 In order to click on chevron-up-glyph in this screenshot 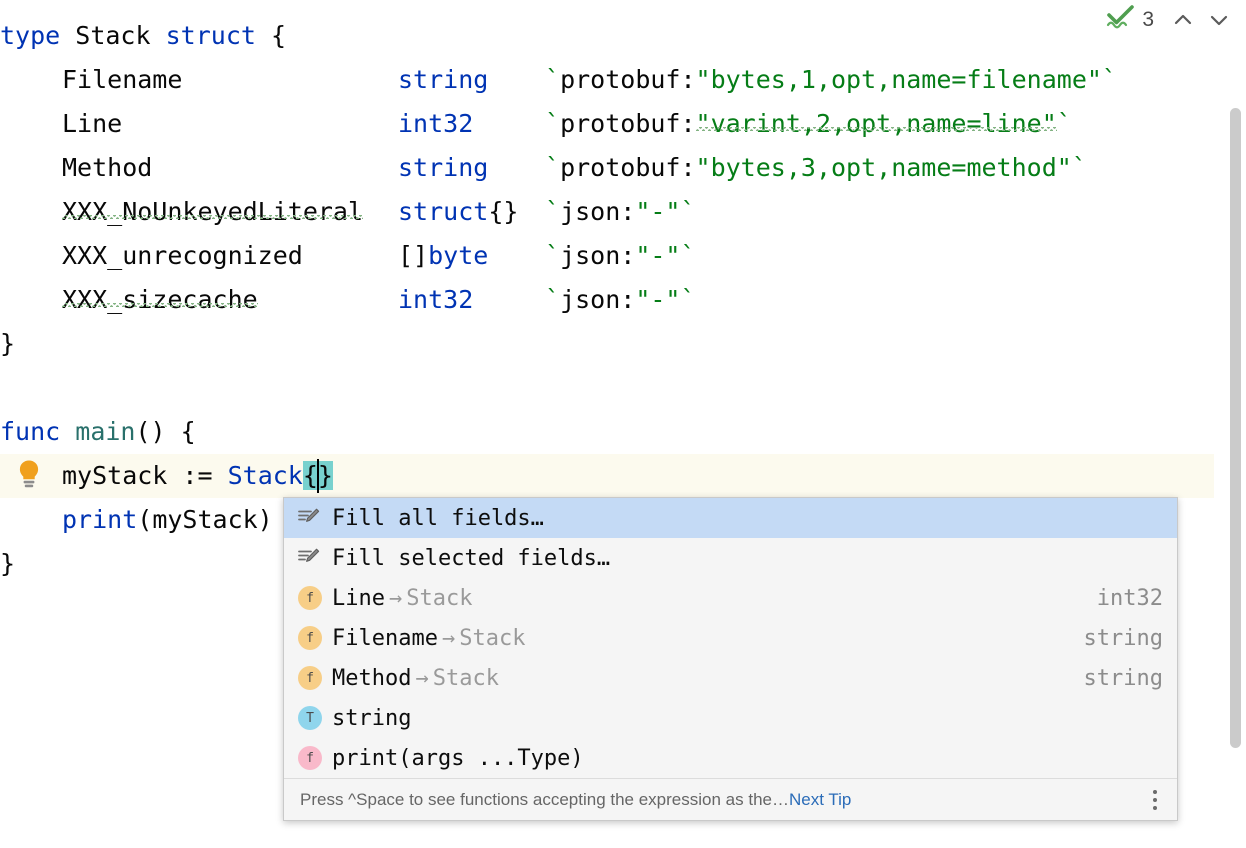, I will do `click(1183, 19)`.